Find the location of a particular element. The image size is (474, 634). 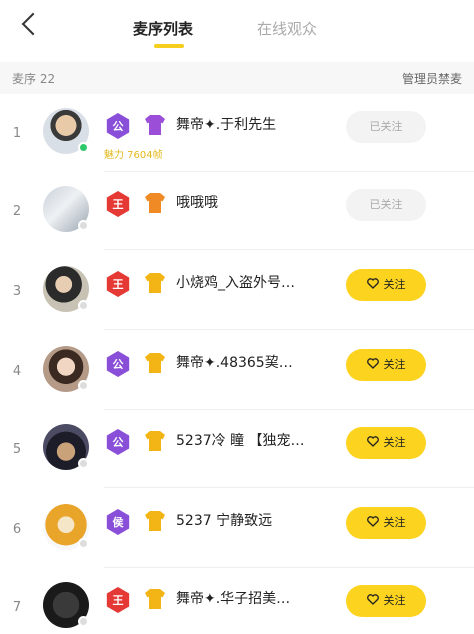

queue-count: 麦序 22 is located at coordinates (34, 79).